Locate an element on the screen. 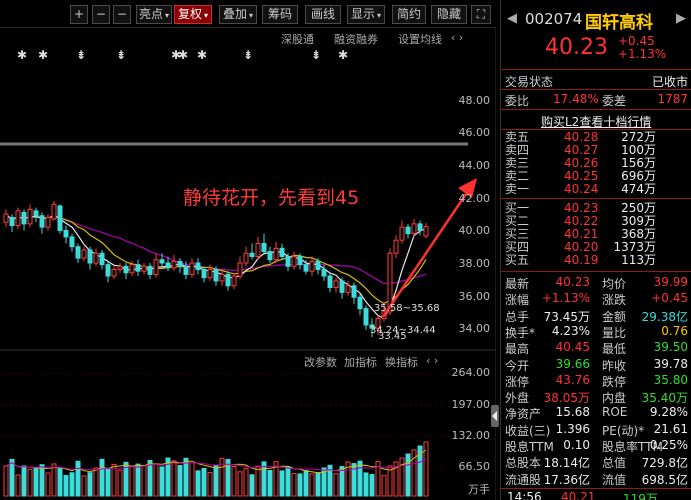  stats-row: 流通股 17.36亿 流值 698.5亿 is located at coordinates (596, 479).